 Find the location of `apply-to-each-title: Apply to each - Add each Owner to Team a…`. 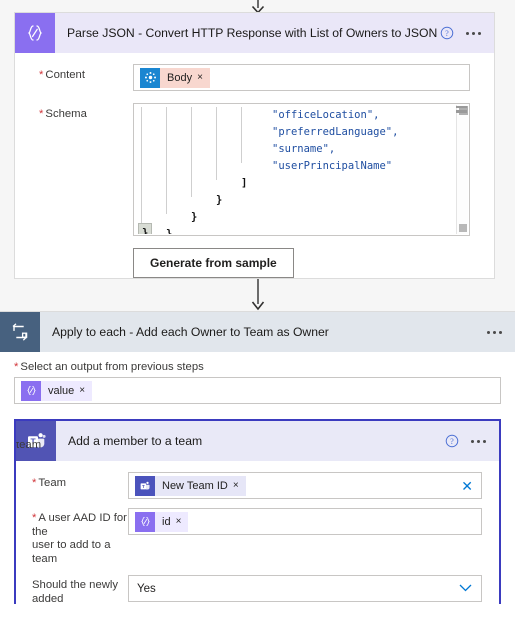

apply-to-each-title: Apply to each - Add each Owner to Team a… is located at coordinates (190, 332).